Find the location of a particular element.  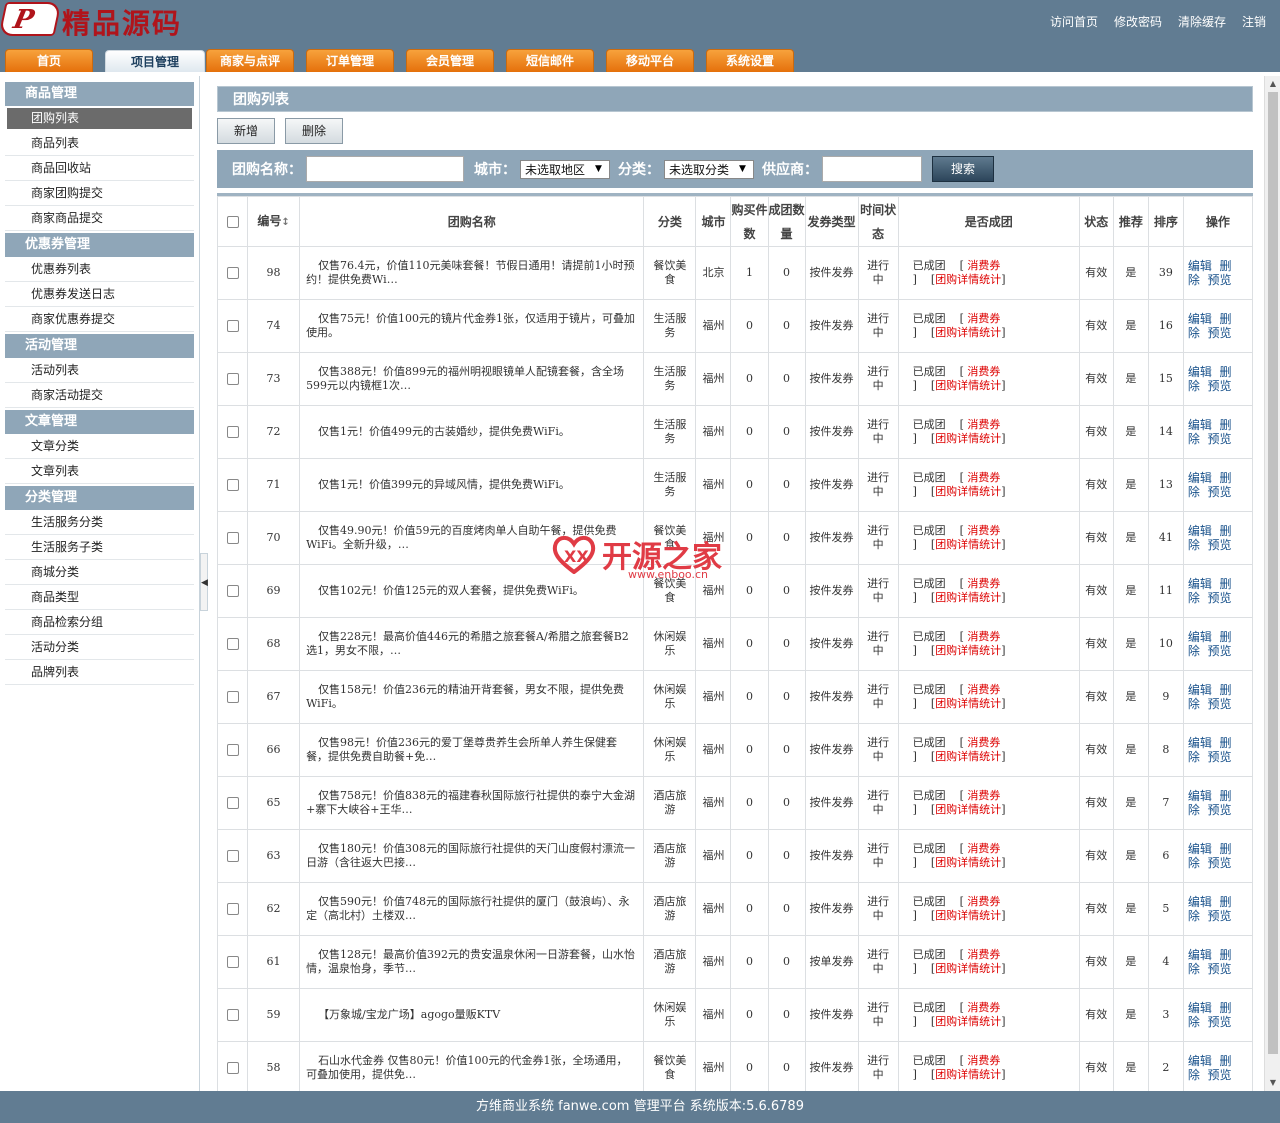

sidebar-item-merchant-group-submit: 商家团购提交 is located at coordinates (99, 193).